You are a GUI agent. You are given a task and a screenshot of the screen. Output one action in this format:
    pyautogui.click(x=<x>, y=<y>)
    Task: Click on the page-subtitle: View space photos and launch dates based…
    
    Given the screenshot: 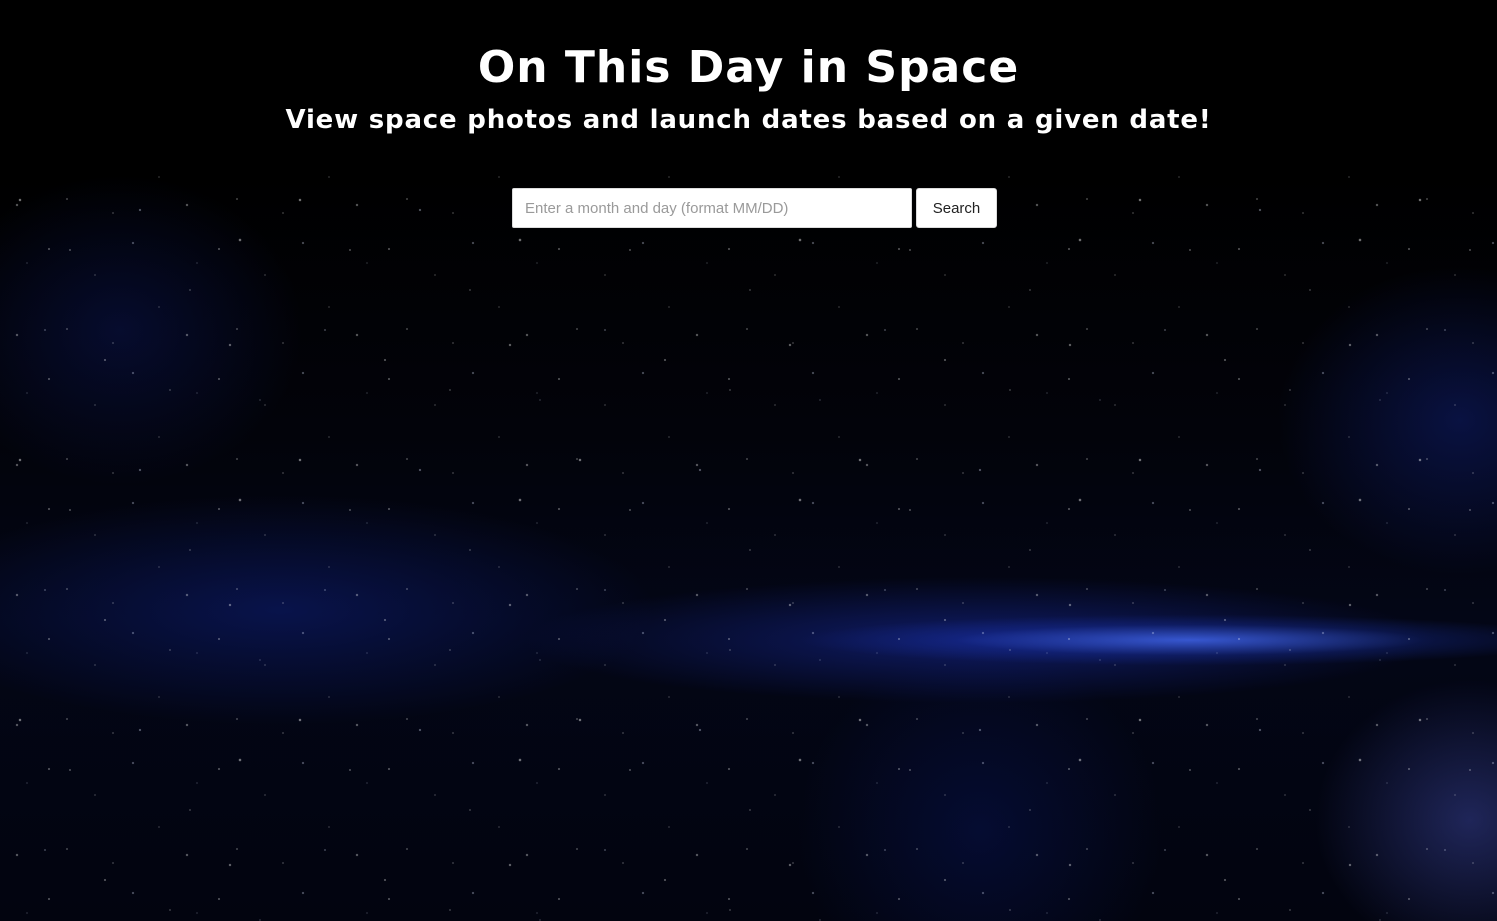 What is the action you would take?
    pyautogui.click(x=748, y=120)
    